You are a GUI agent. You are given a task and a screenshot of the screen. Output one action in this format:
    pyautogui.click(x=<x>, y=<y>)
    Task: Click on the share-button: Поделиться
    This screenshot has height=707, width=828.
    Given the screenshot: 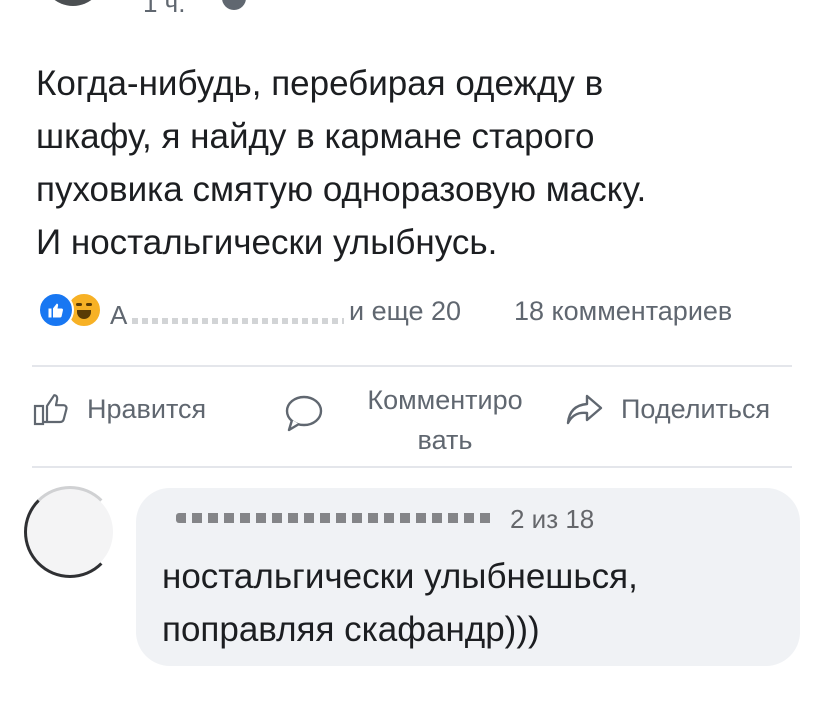 What is the action you would take?
    pyautogui.click(x=667, y=409)
    